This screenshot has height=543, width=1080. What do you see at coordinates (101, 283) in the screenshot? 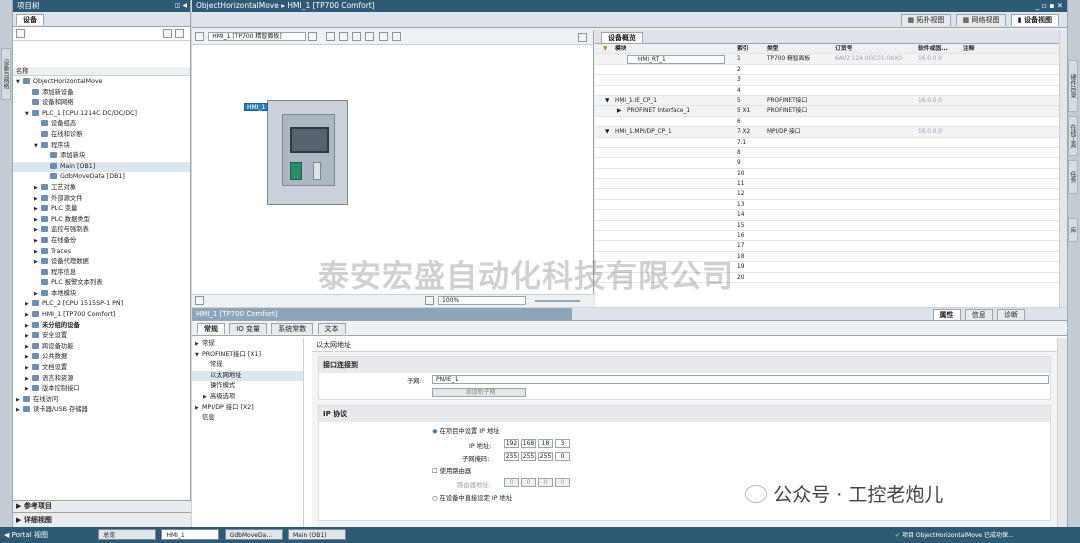
I see `tree-item: PLC 报警文本列表` at bounding box center [101, 283].